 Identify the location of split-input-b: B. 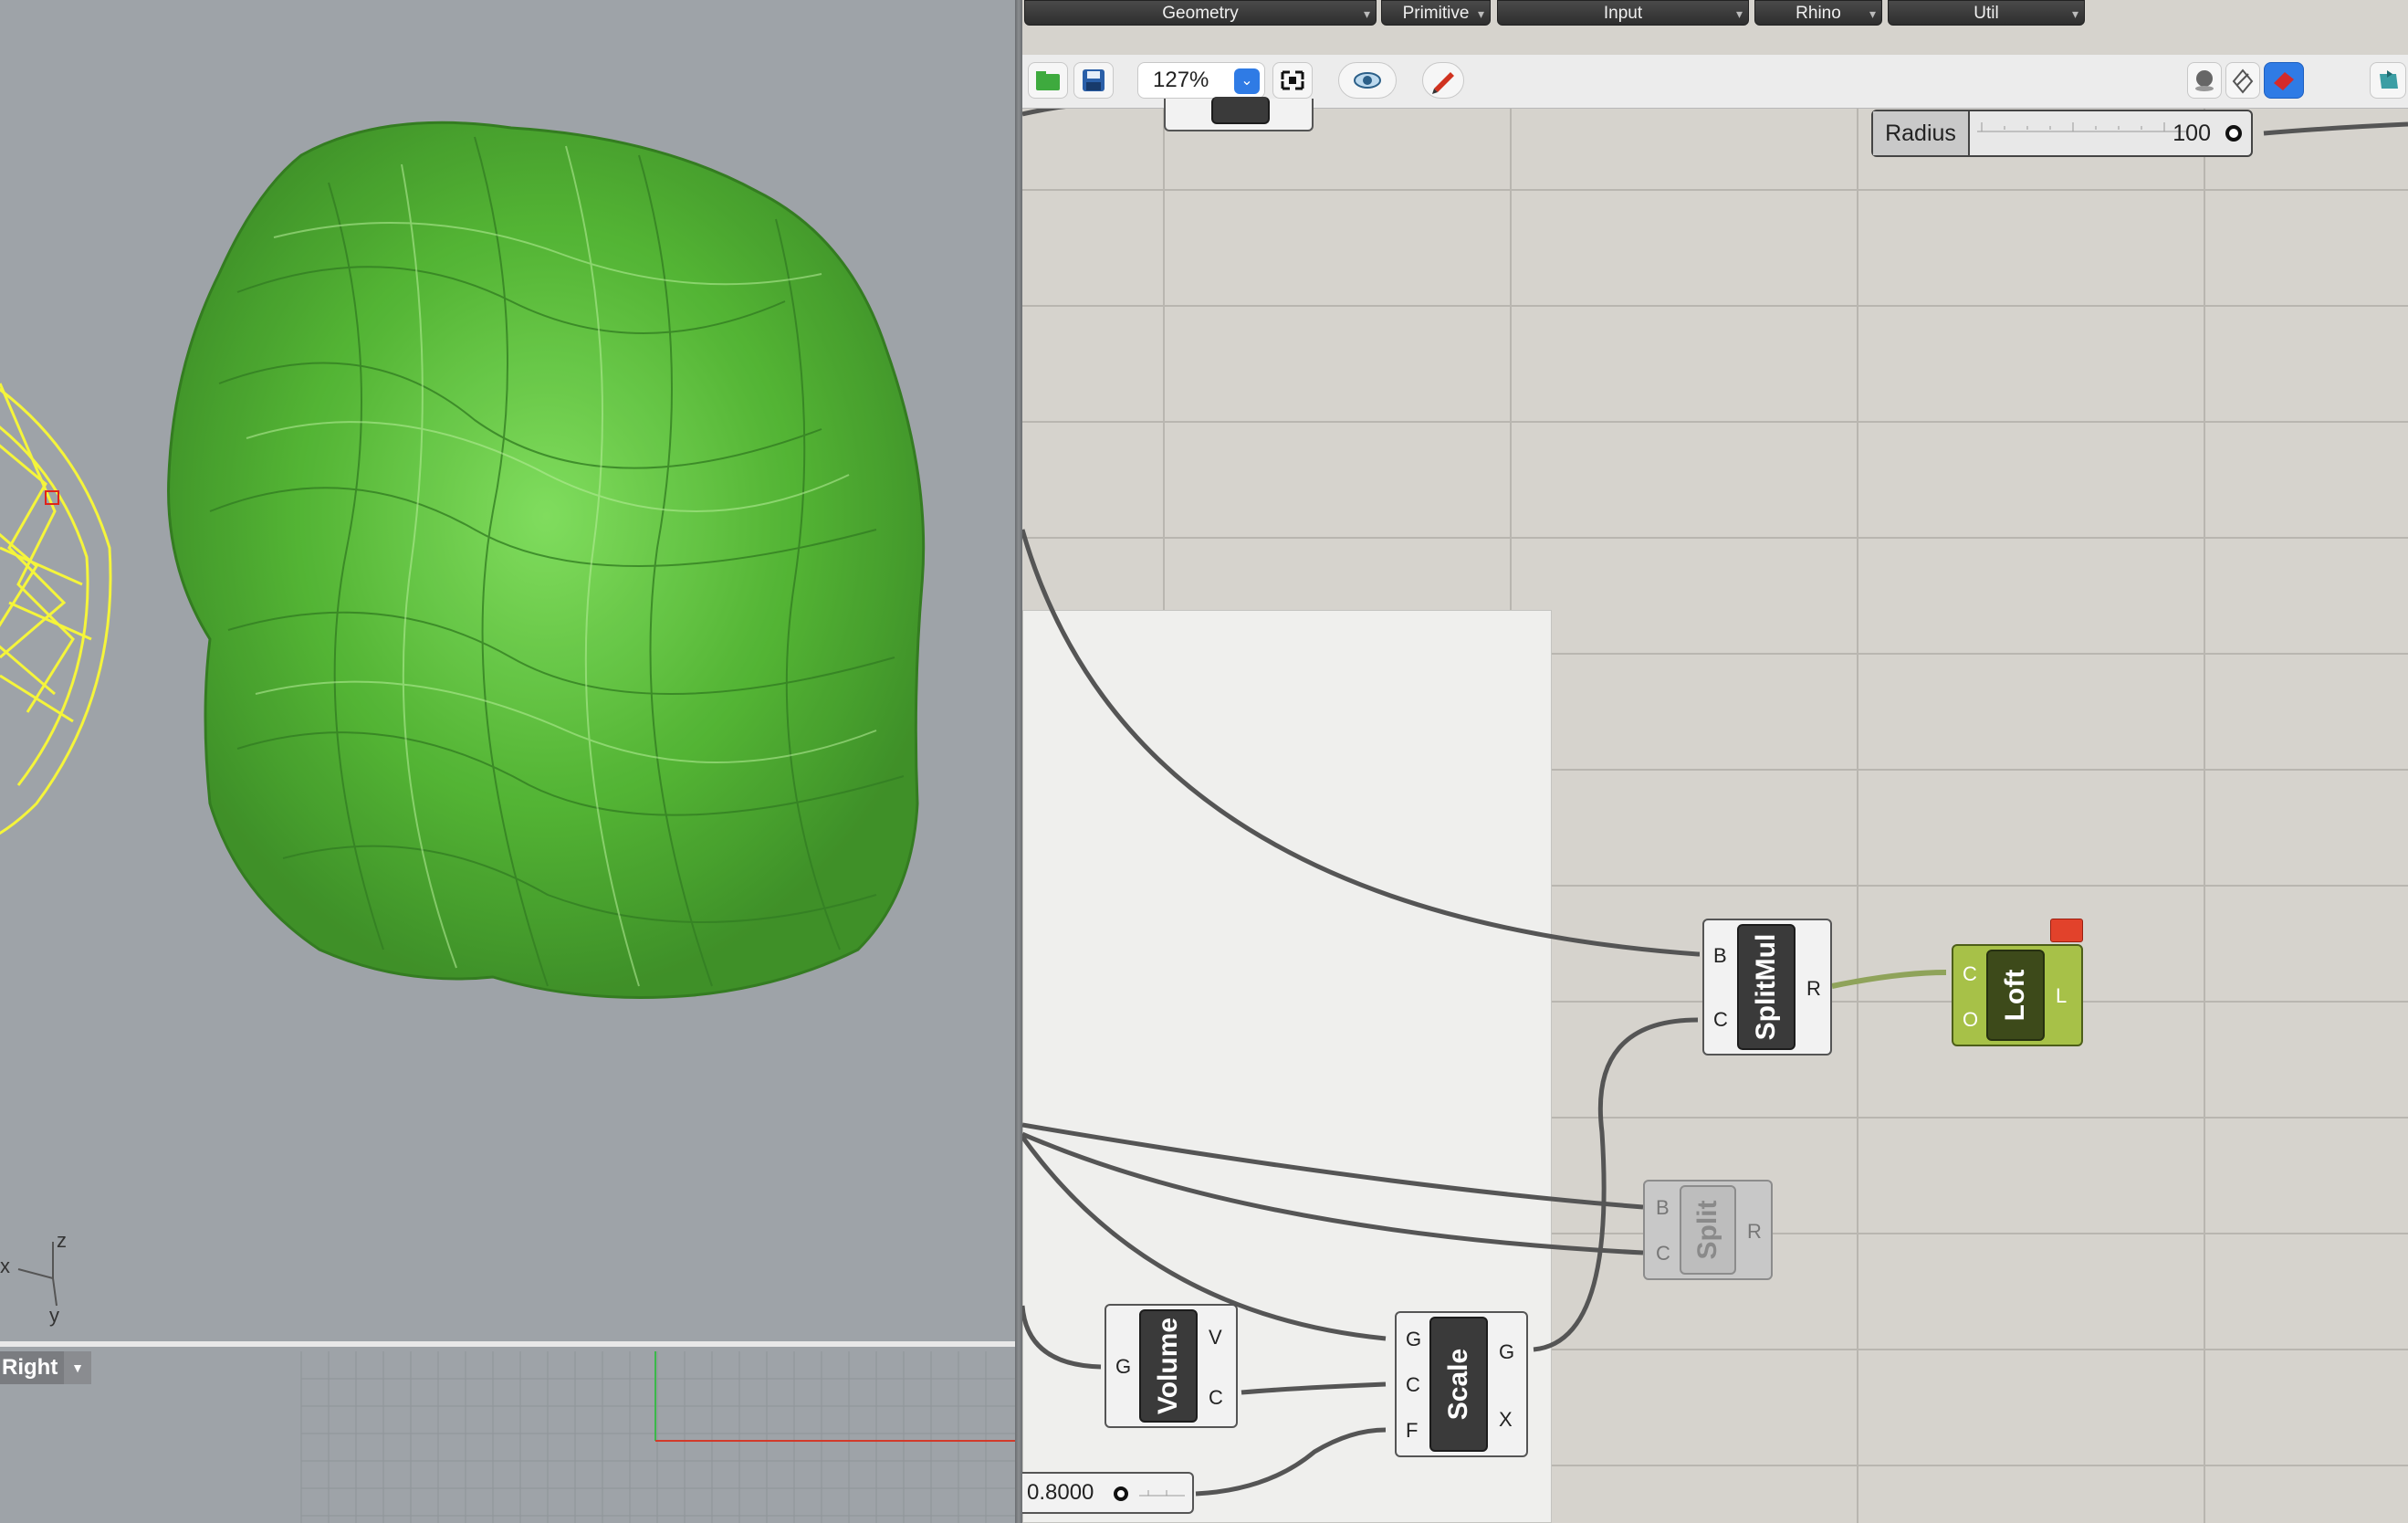
(1663, 1208).